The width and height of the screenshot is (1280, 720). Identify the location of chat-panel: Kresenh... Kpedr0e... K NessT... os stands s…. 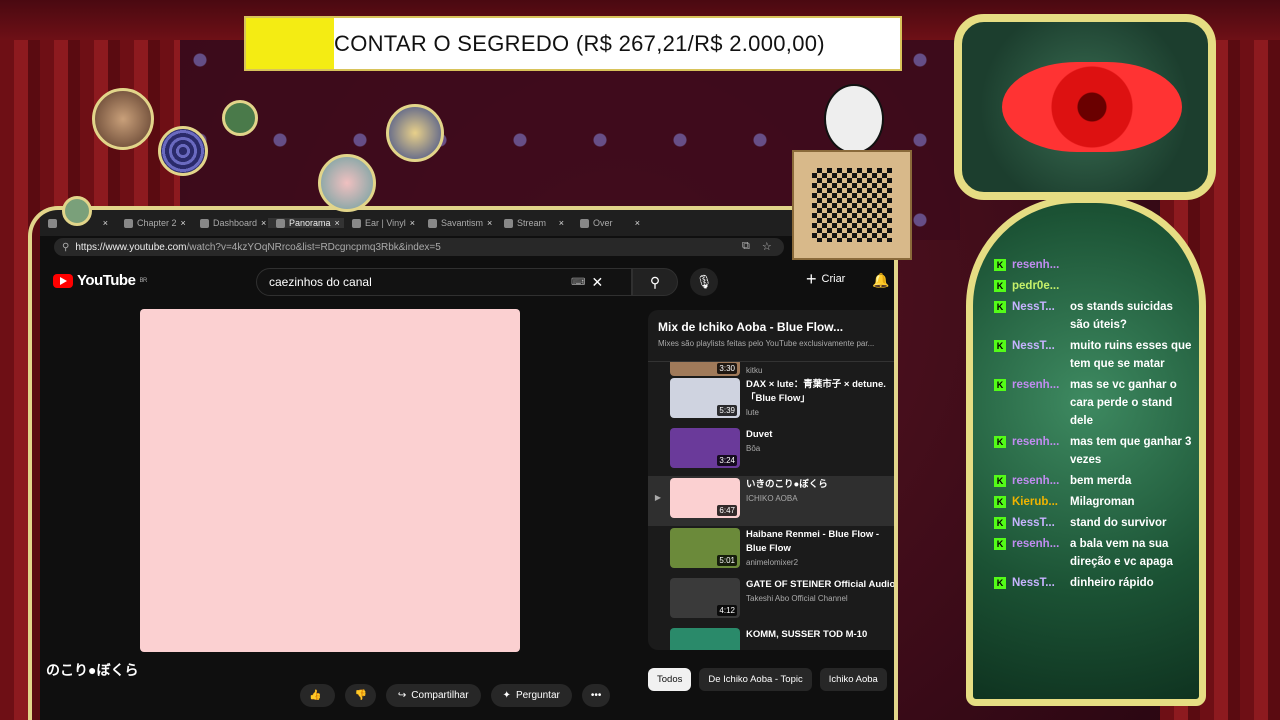
(1094, 425).